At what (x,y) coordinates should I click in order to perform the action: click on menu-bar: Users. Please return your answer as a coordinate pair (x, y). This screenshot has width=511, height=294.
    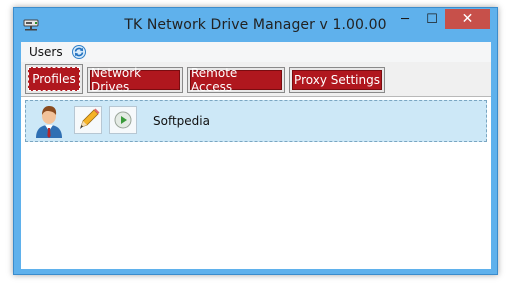
    Looking at the image, I should click on (256, 52).